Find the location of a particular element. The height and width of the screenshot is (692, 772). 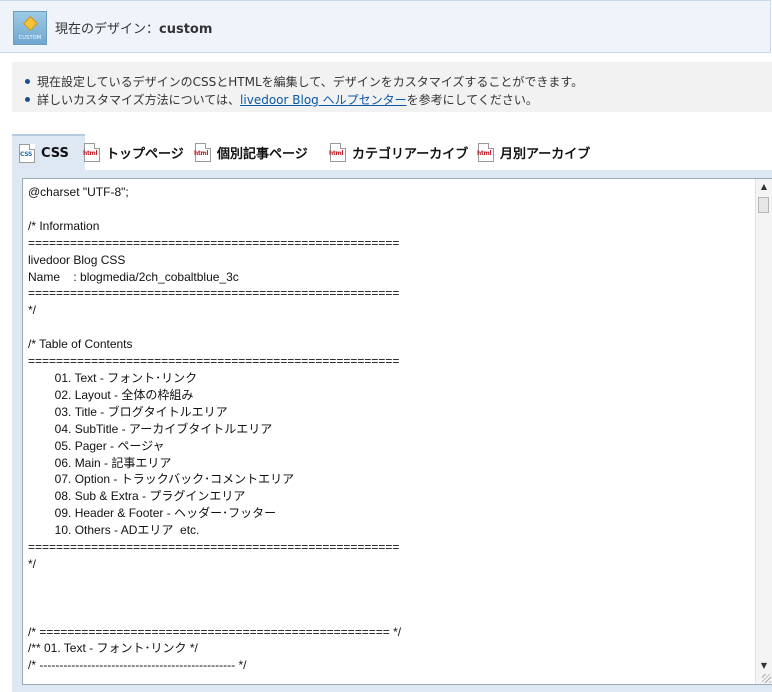

css-file-icon: CSS is located at coordinates (27, 153).